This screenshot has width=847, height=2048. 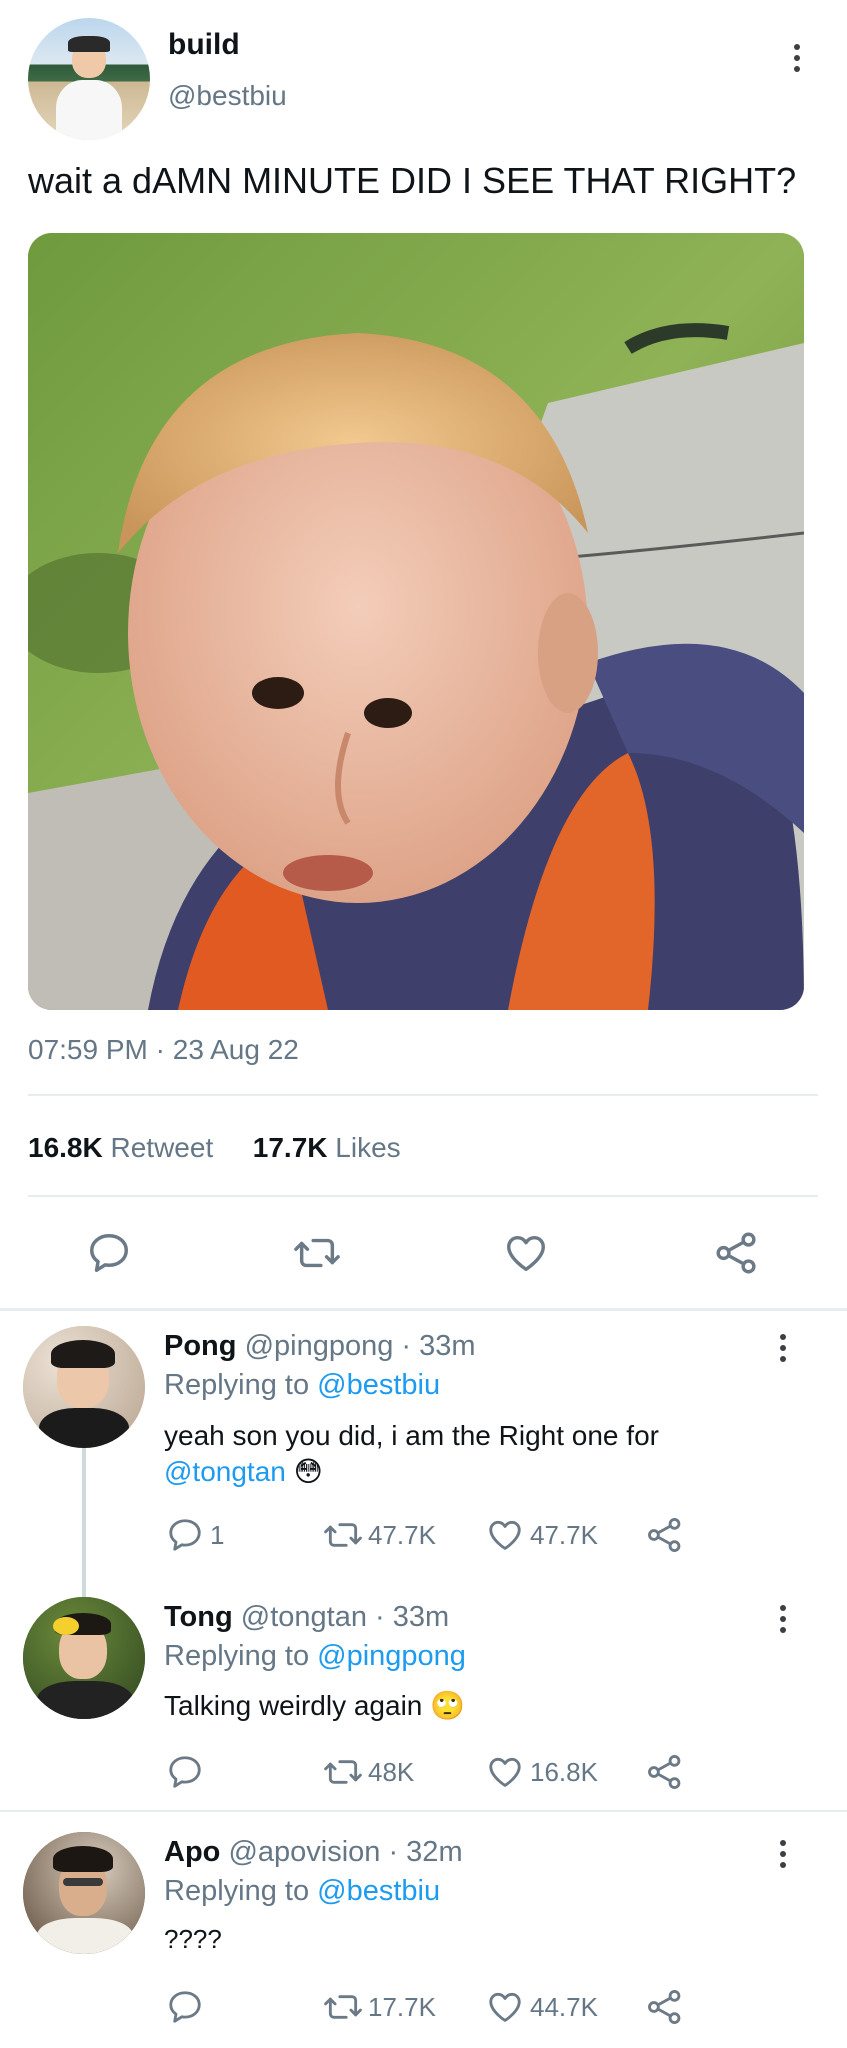 I want to click on reply-text: Talking weirdly again 🙄, so click(x=314, y=1706).